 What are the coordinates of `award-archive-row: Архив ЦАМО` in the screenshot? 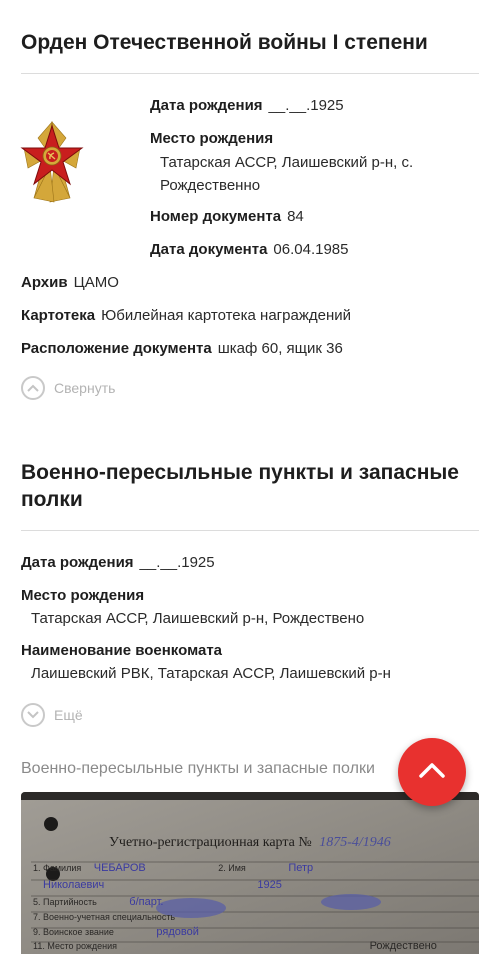 It's located at (70, 283).